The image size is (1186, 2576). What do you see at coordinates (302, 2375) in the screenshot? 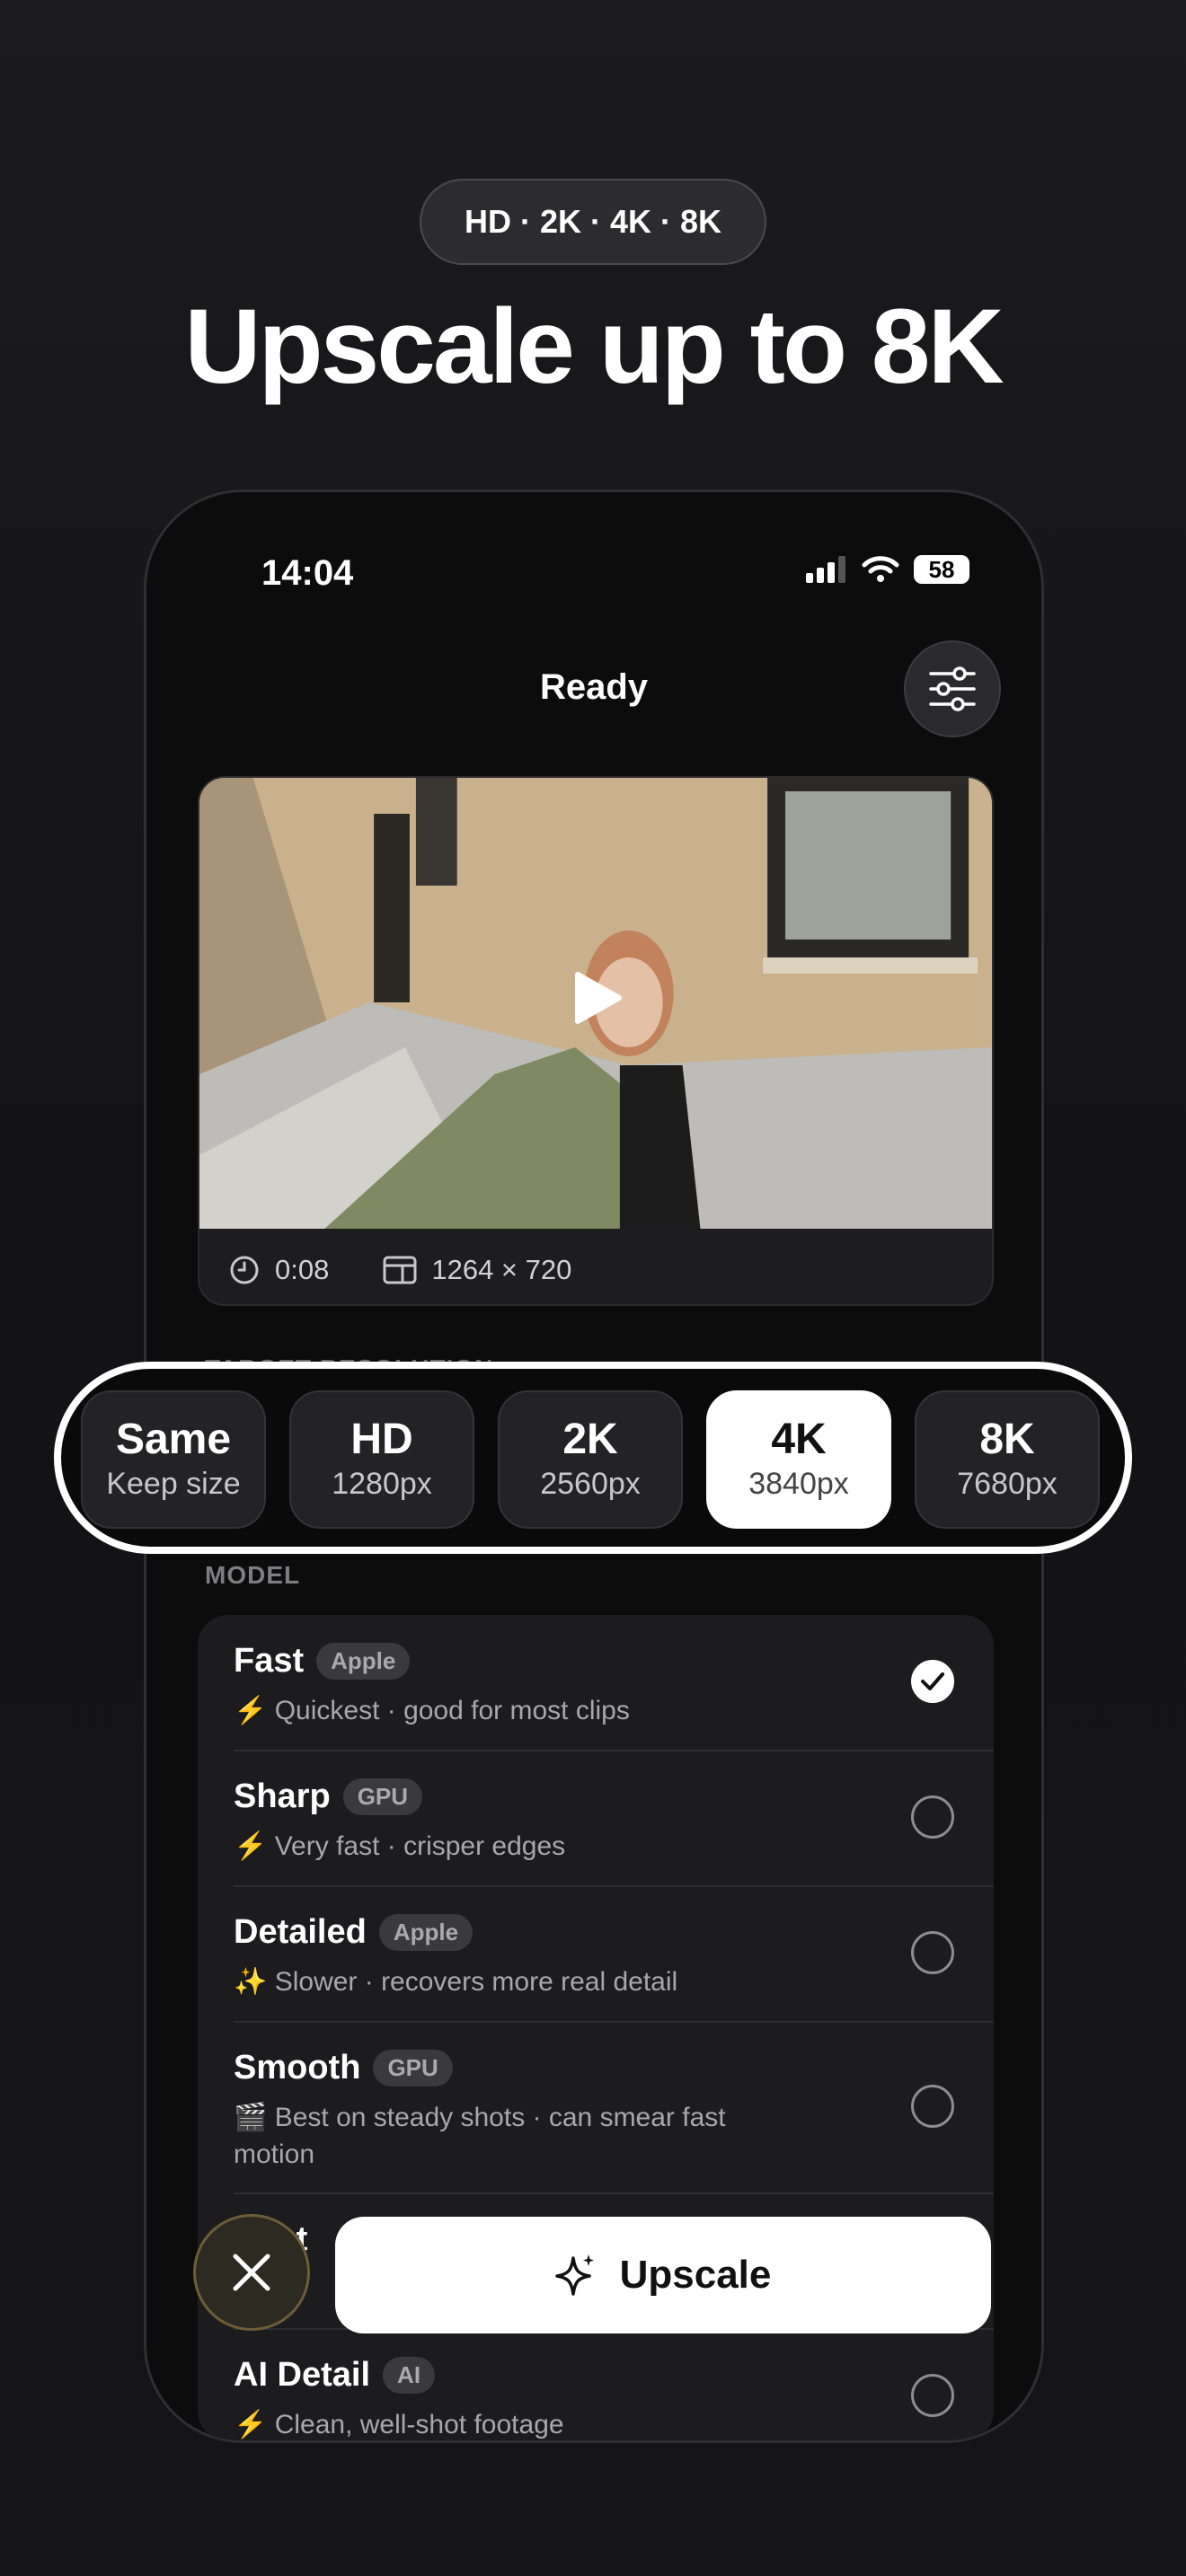
I see `model-title: AI Detail` at bounding box center [302, 2375].